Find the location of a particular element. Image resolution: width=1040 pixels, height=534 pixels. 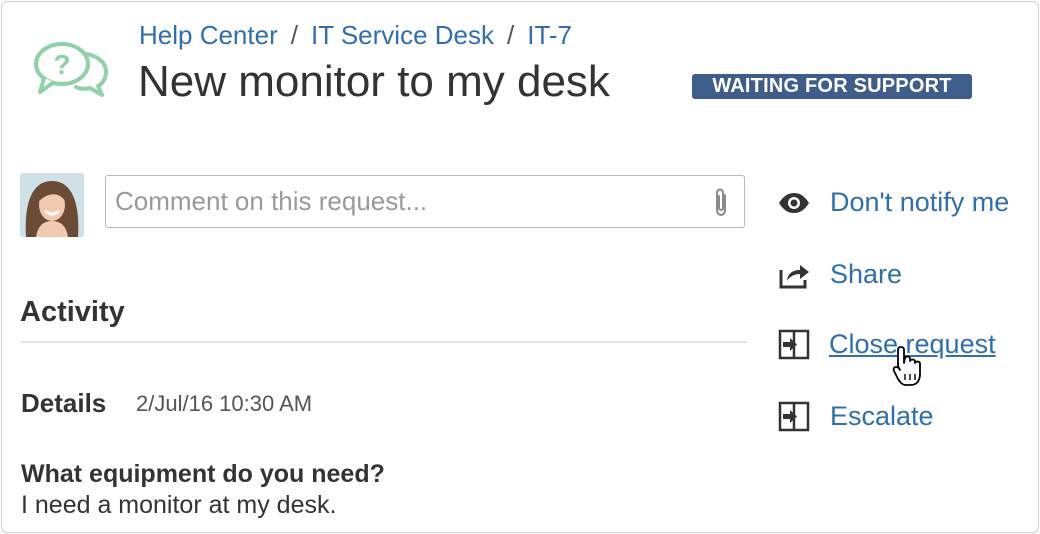

paperclip-icon is located at coordinates (721, 202).